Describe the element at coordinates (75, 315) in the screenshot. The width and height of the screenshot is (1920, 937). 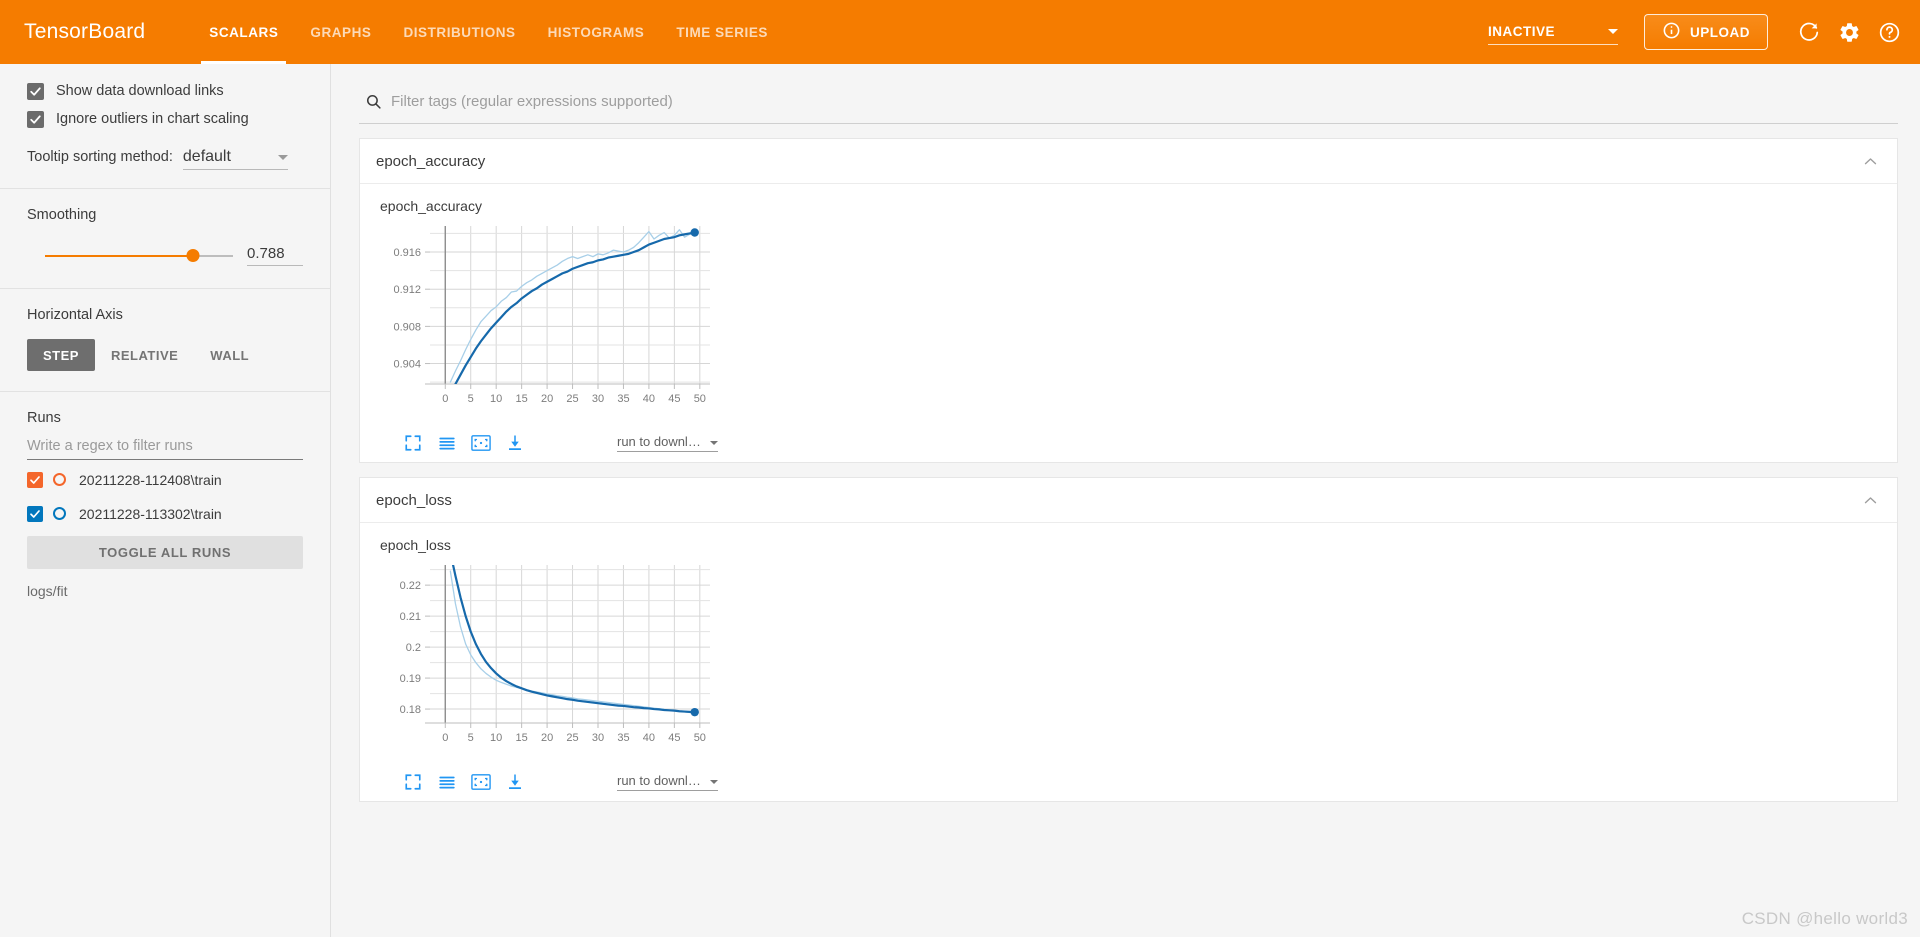
I see `horizontal-axis-title: Horizontal Axis` at that location.